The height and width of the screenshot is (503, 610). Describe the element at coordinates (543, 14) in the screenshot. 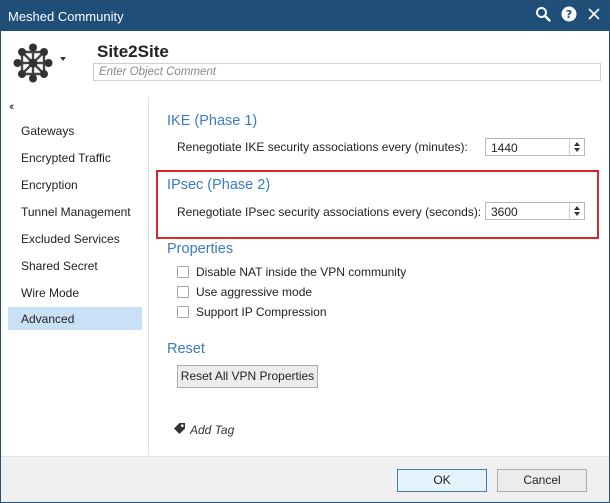

I see `search-icon` at that location.